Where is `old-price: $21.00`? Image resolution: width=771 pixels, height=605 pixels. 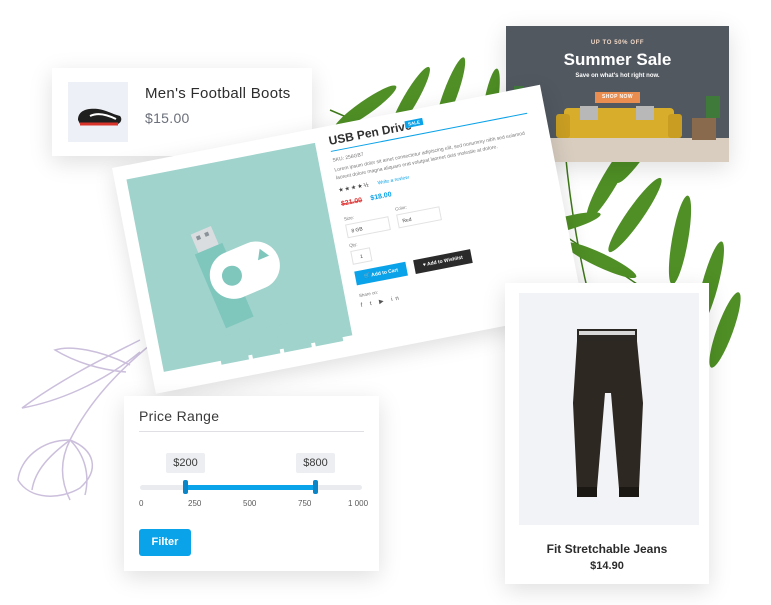 old-price: $21.00 is located at coordinates (351, 202).